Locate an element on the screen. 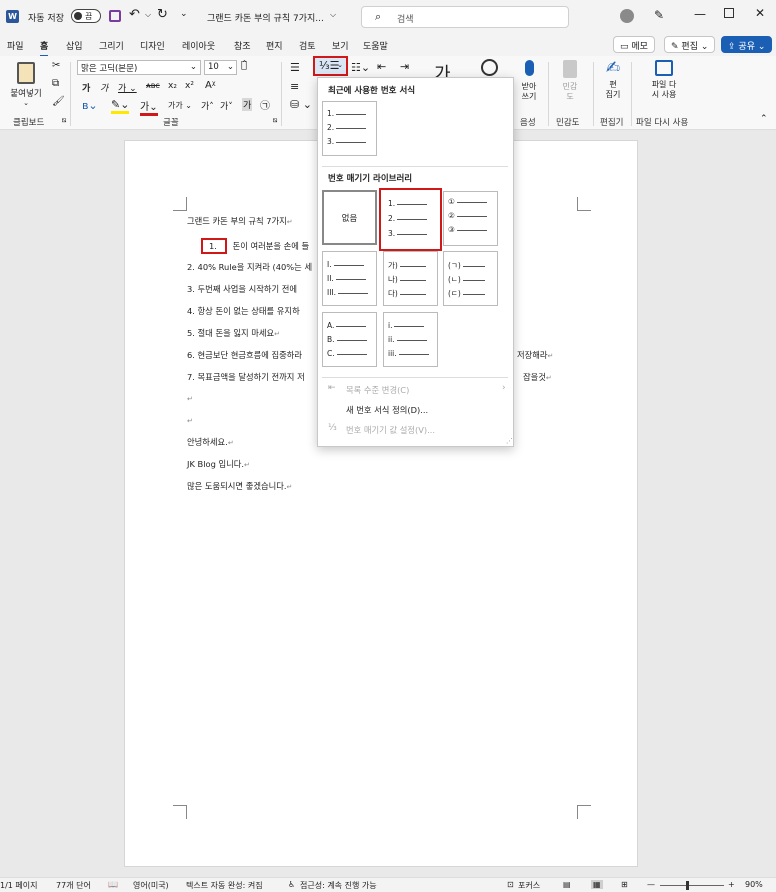 The width and height of the screenshot is (776, 892). text-prediction-status: 텍스트 자동 완성: 켜짐 is located at coordinates (224, 885).